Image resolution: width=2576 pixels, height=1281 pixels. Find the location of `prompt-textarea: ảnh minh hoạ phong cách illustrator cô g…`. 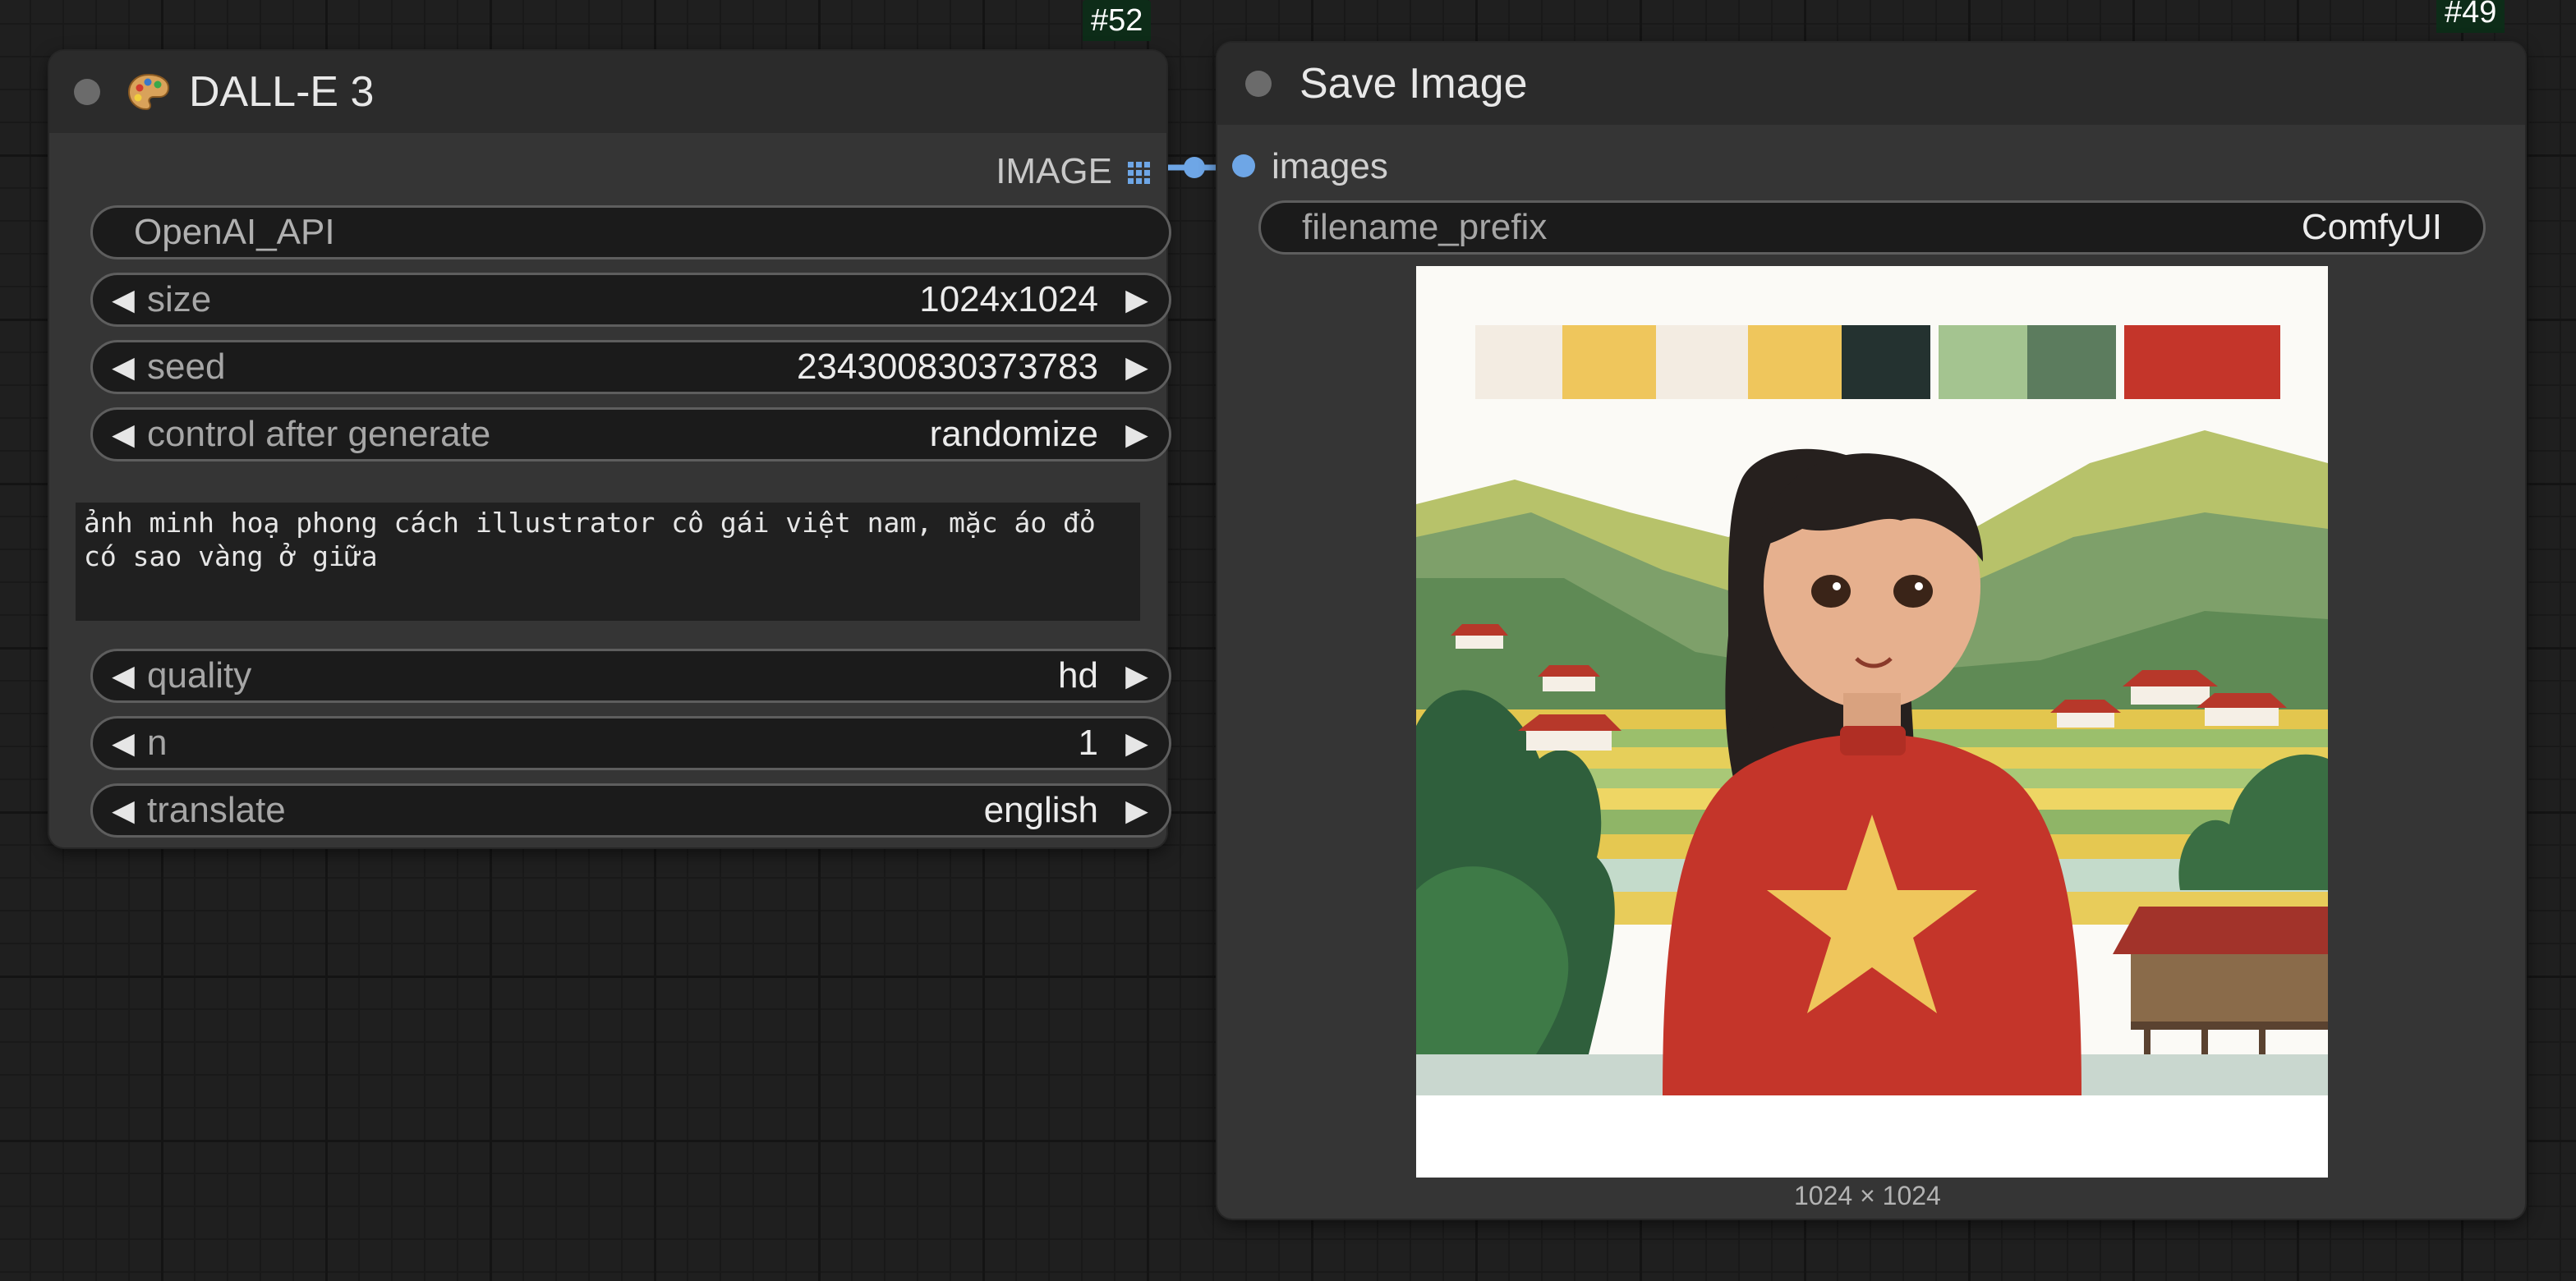

prompt-textarea: ảnh minh hoạ phong cách illustrator cô g… is located at coordinates (608, 562).